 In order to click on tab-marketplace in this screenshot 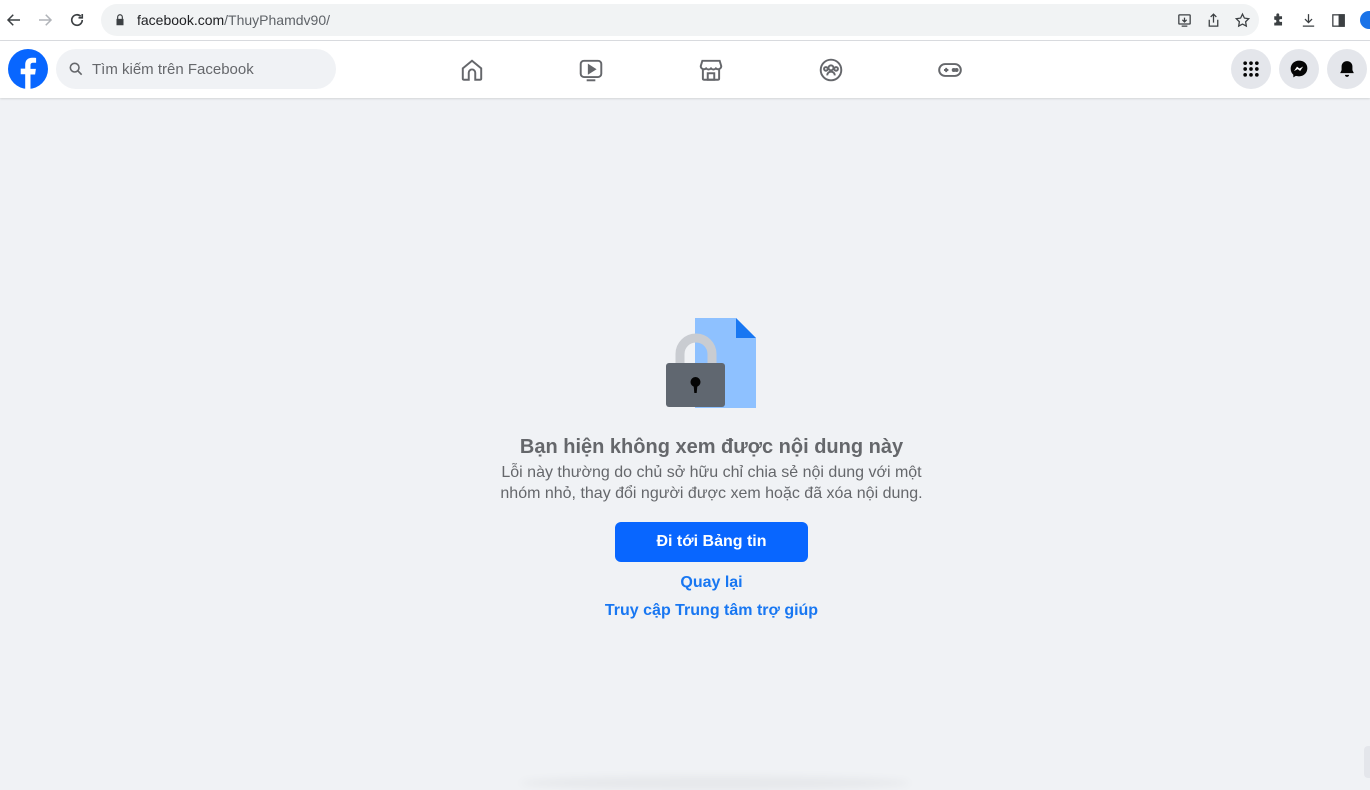, I will do `click(711, 70)`.